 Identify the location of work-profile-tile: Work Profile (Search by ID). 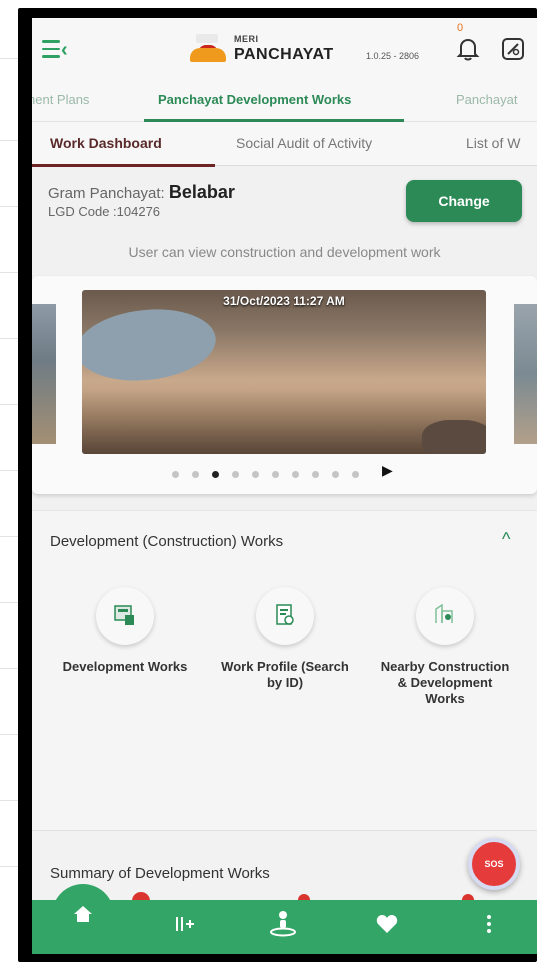
(285, 639).